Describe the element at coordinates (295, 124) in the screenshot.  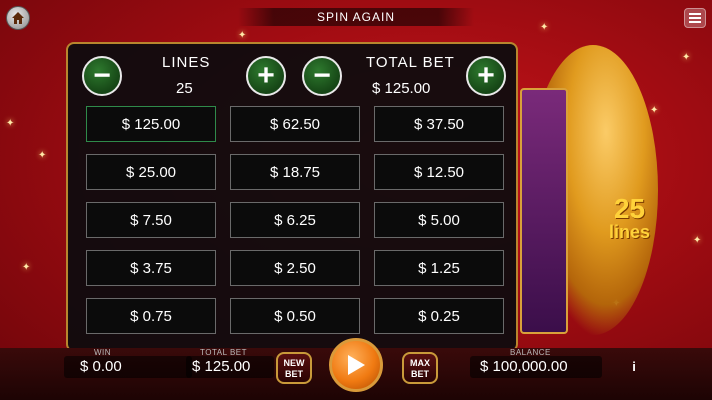
I see `bet-option: $ 62.50` at that location.